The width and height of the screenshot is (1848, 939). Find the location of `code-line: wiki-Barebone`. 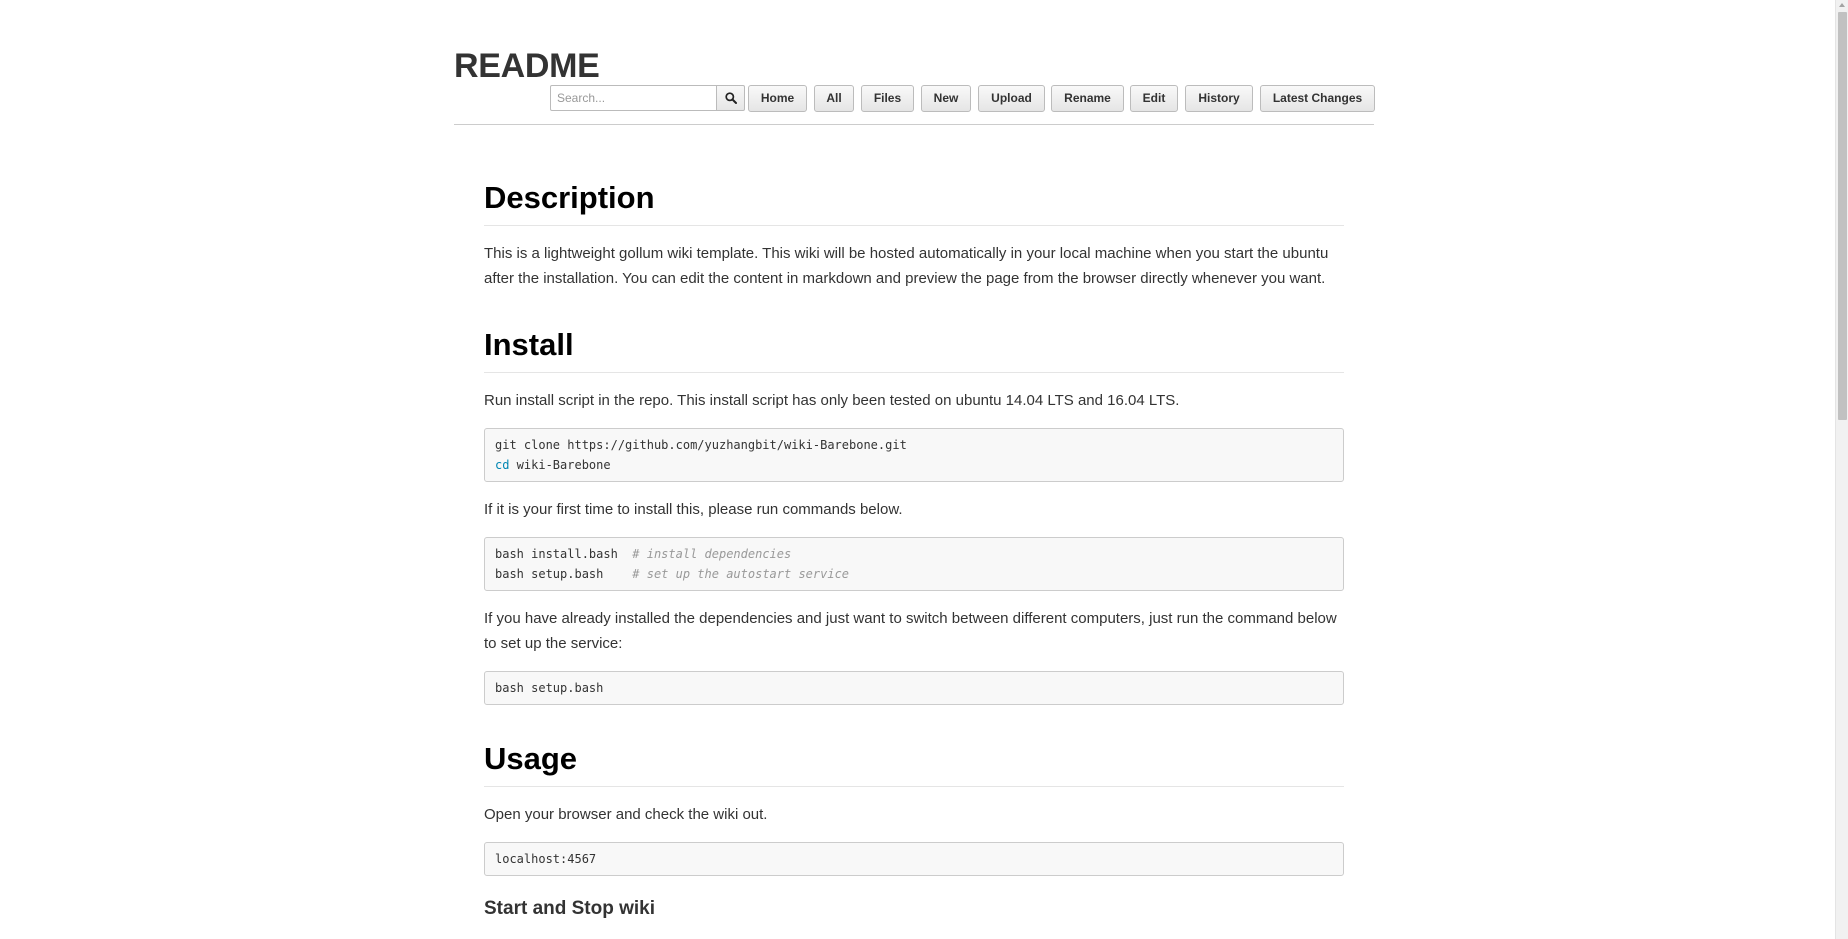

code-line: wiki-Barebone is located at coordinates (560, 465).